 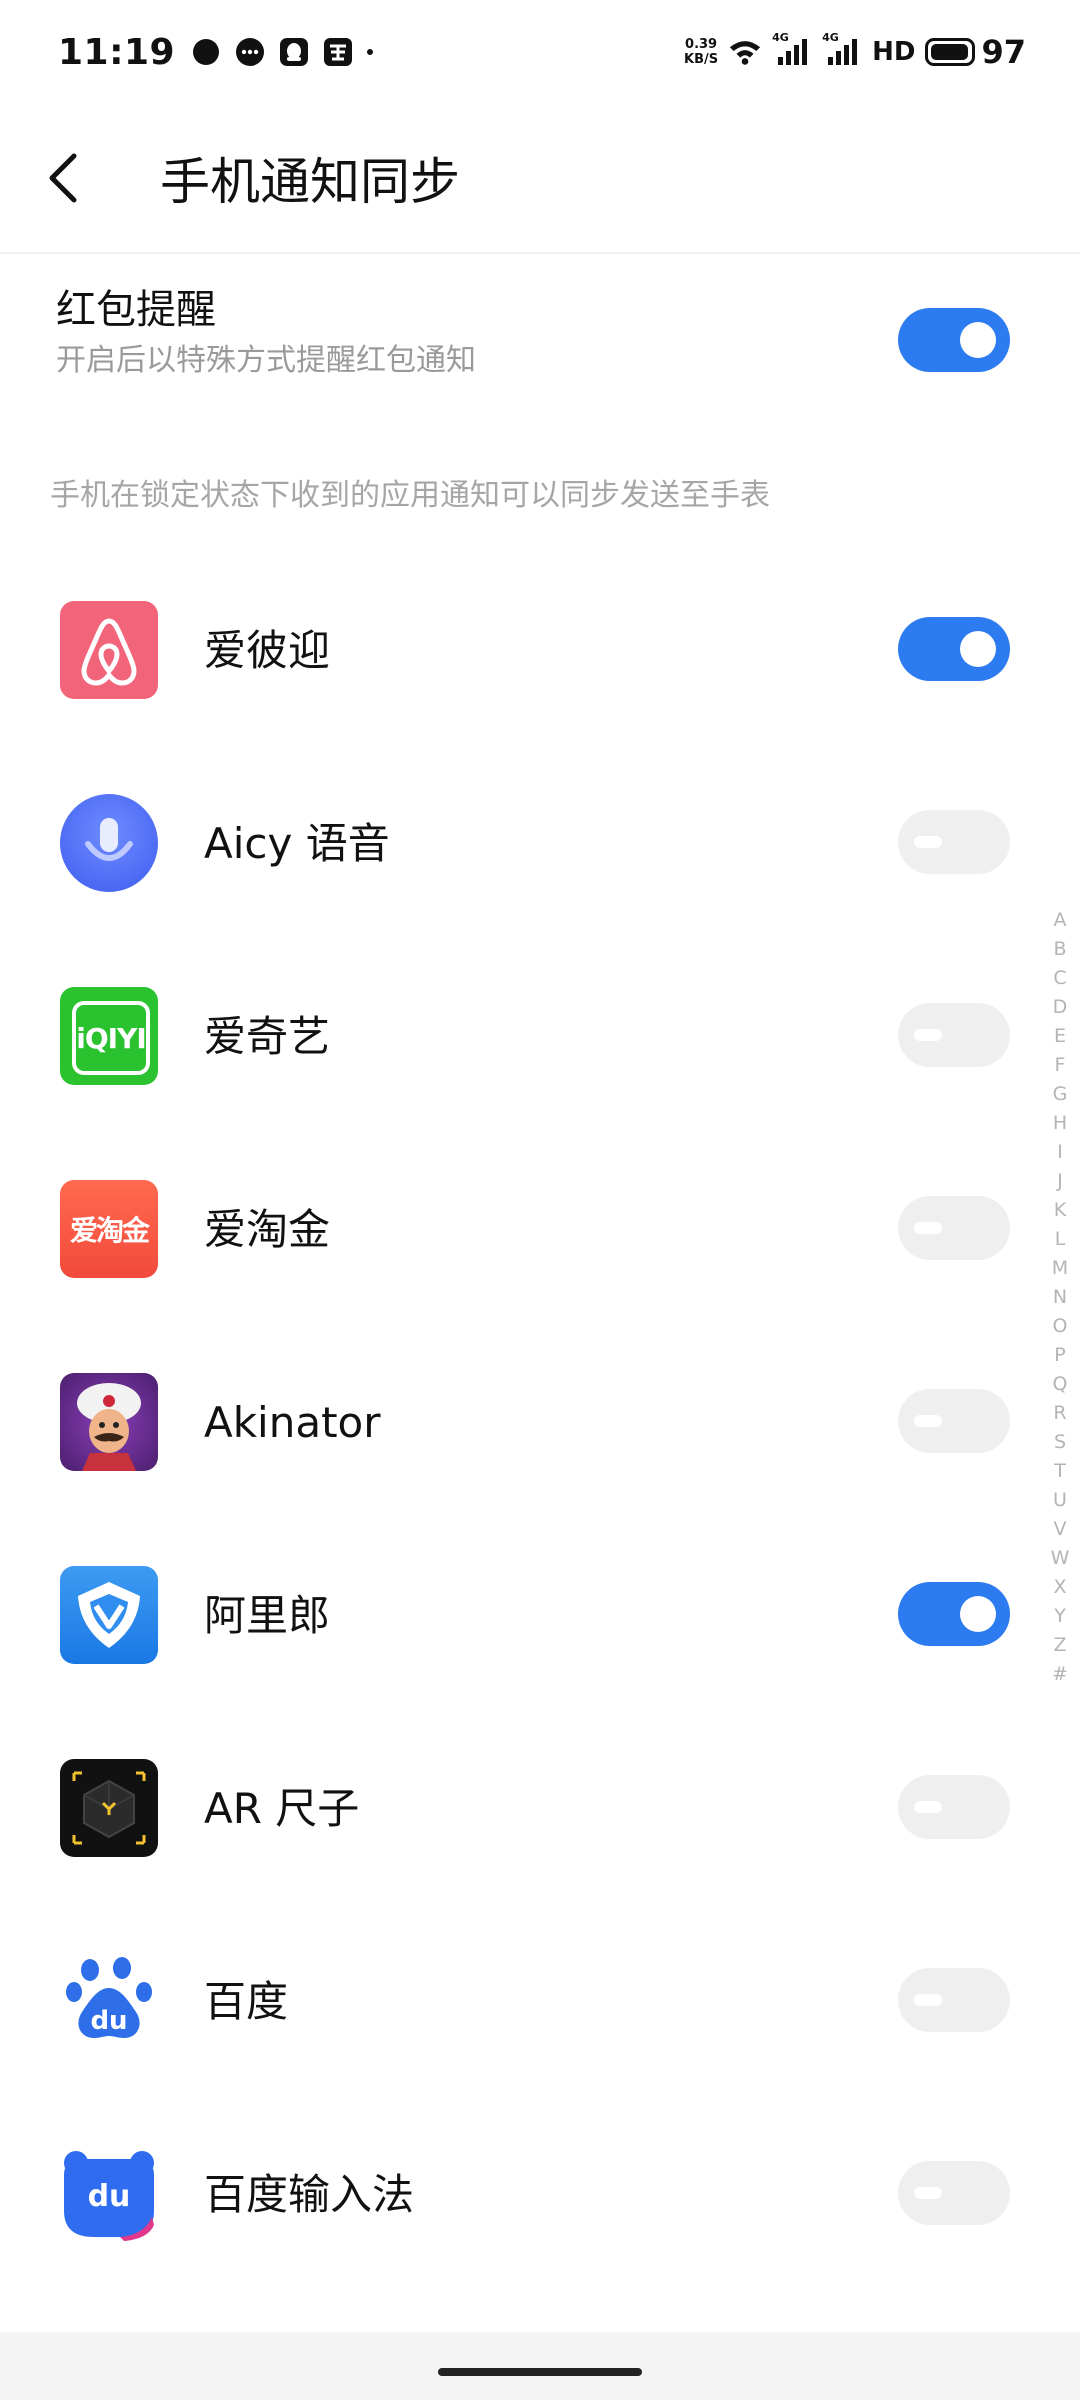 I want to click on app-name: Aicy 语音, so click(x=297, y=843).